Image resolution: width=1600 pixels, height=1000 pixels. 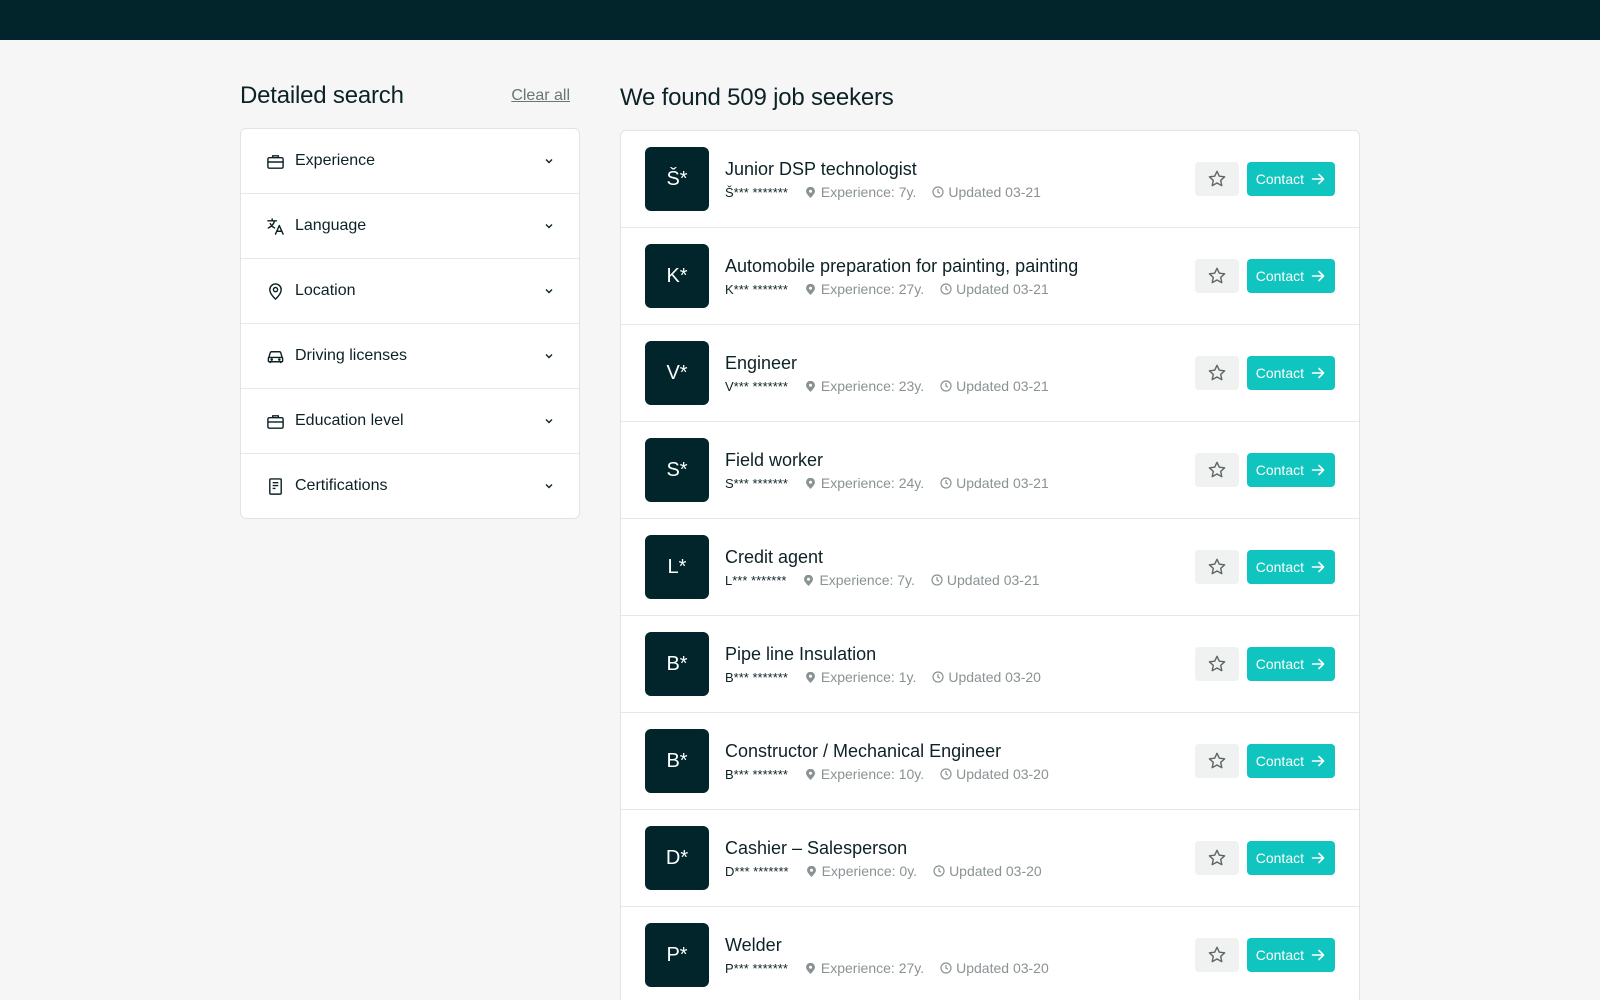 I want to click on detailed-search-header: Detailed search Clear all, so click(x=410, y=96).